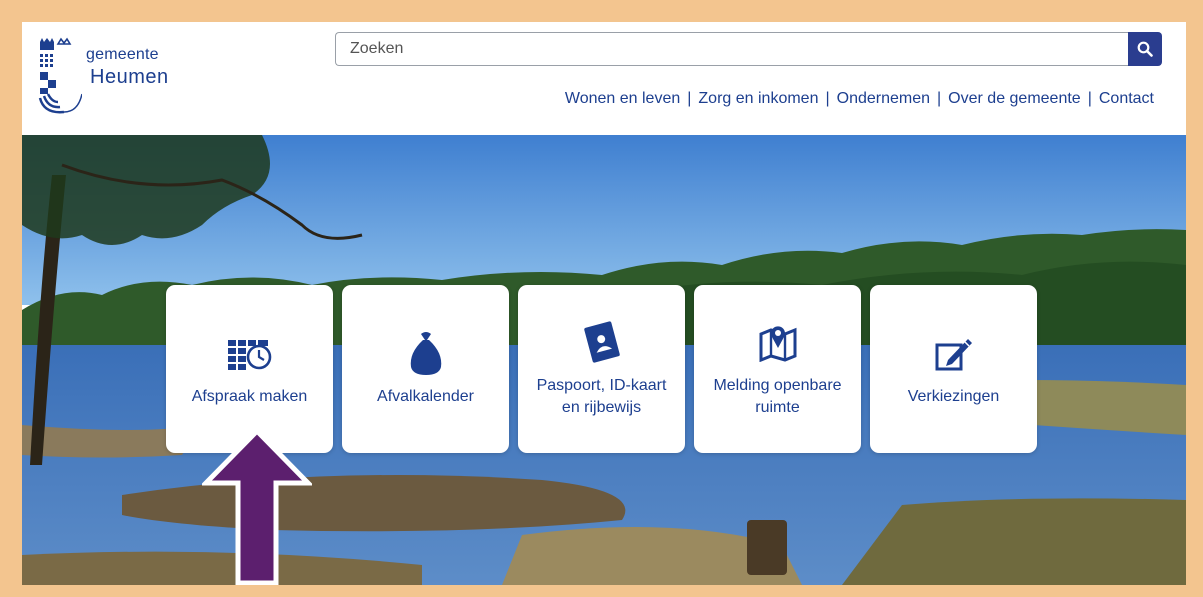 This screenshot has width=1203, height=597. I want to click on nav-item-ondernemen: Ondernemen, so click(883, 99).